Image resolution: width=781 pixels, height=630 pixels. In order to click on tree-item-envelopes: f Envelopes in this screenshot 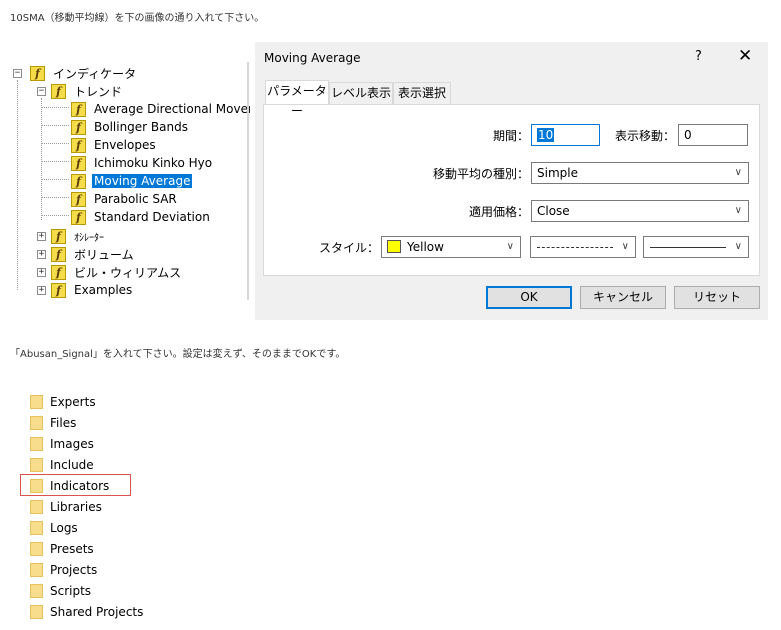, I will do `click(114, 145)`.